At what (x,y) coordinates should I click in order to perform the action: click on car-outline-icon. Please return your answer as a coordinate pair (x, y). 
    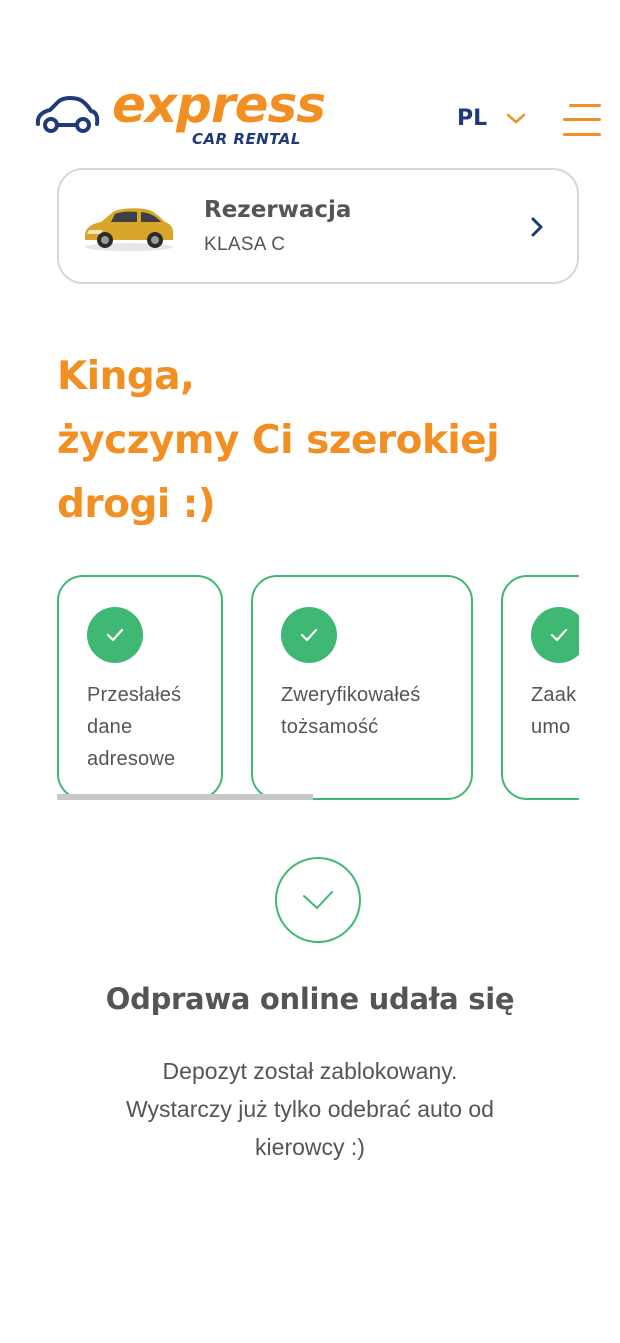
    Looking at the image, I should click on (67, 114).